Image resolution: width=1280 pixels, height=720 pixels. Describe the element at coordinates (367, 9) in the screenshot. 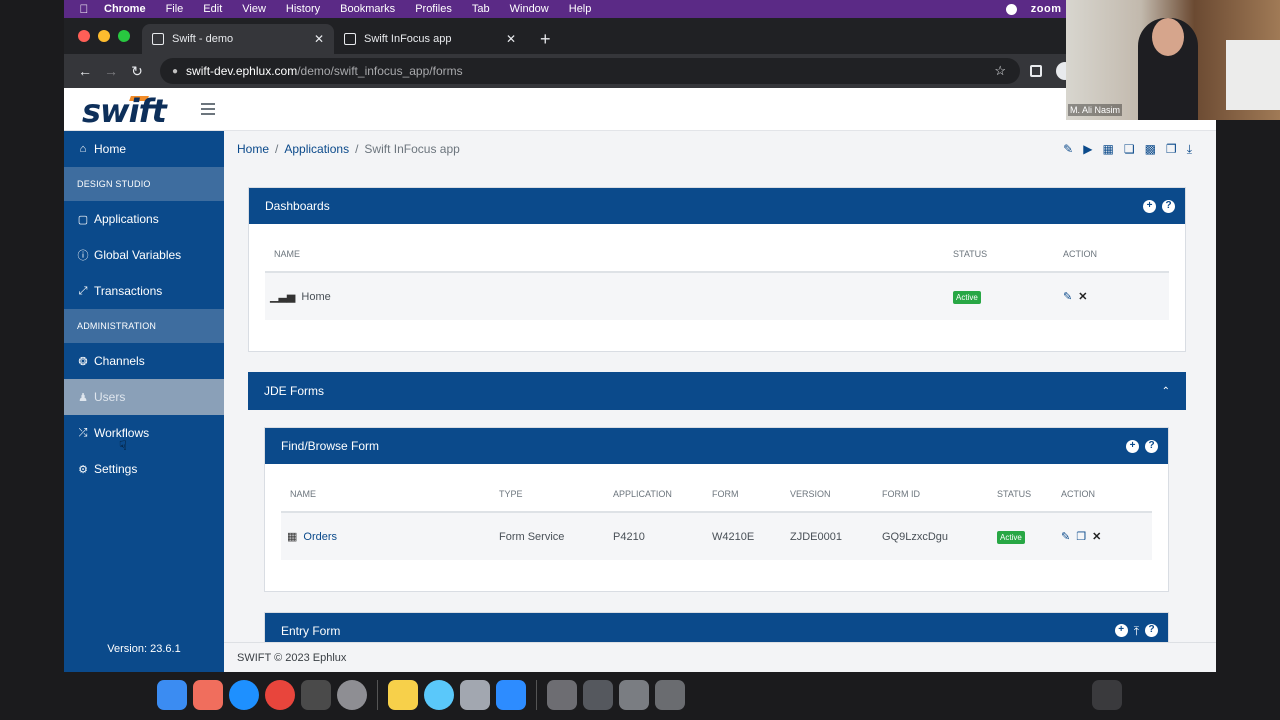

I see `menu-bookmarks: Bookmarks` at that location.